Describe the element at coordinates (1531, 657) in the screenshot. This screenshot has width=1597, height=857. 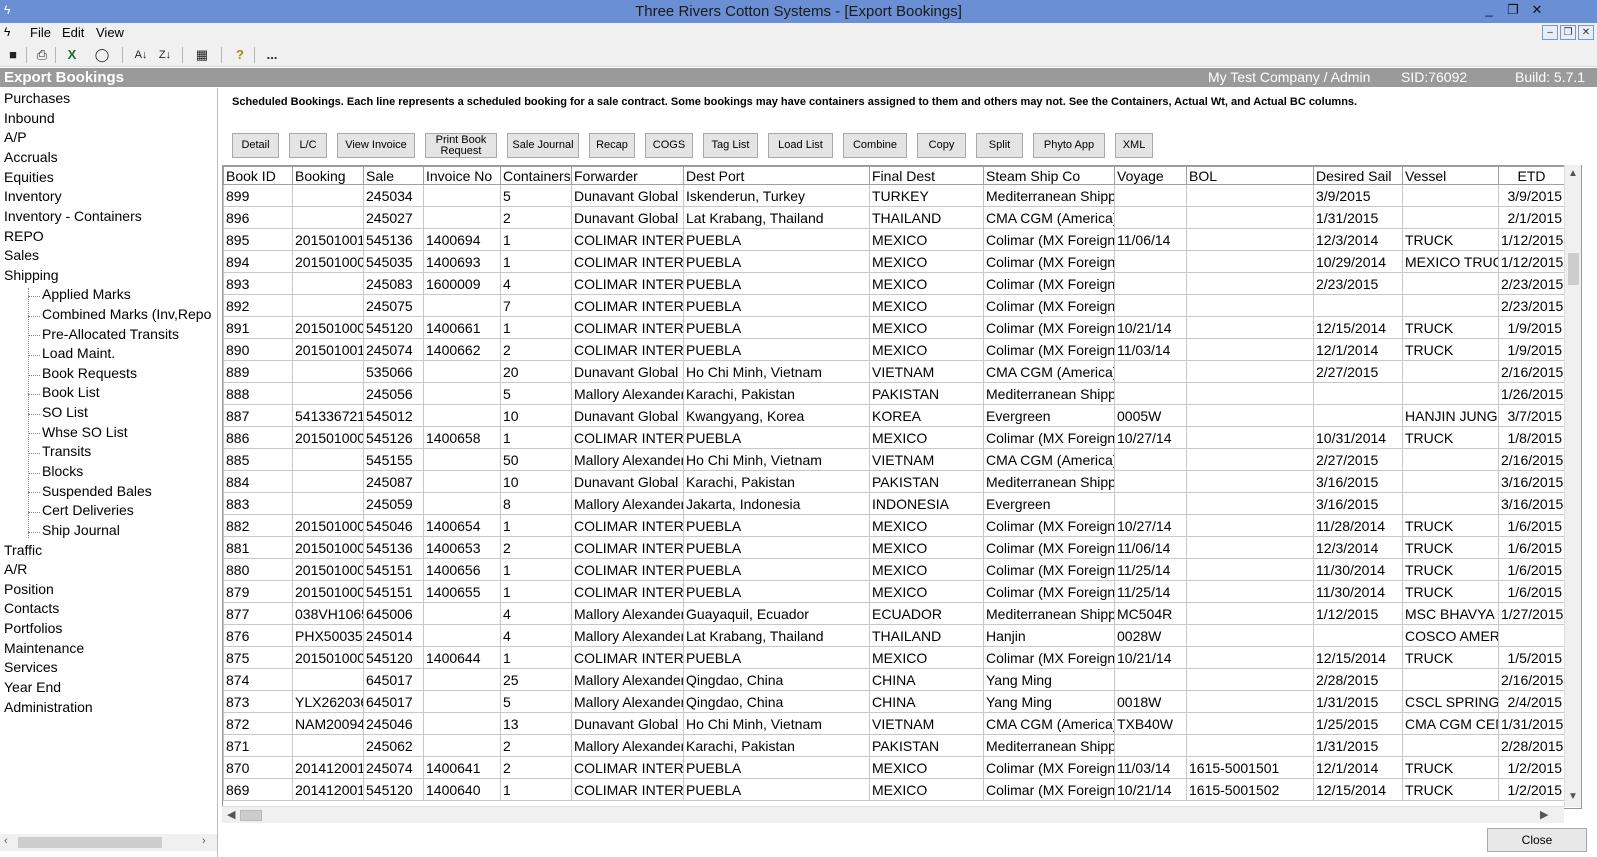
I see `table-cell: 1/5/2015` at that location.